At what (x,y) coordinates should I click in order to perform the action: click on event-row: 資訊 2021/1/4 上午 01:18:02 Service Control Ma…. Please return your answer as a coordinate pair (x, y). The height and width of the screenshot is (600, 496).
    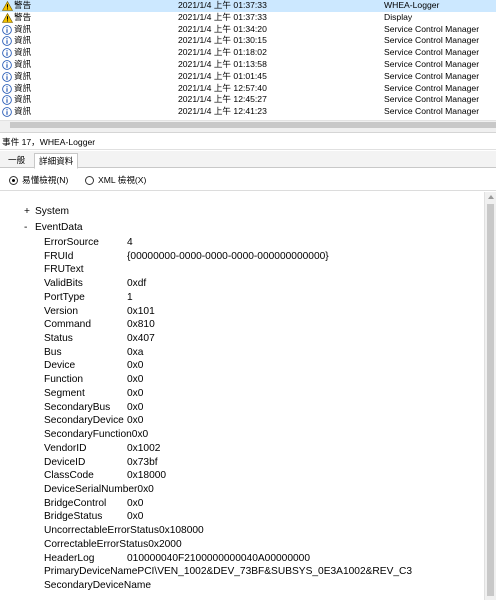
    Looking at the image, I should click on (248, 53).